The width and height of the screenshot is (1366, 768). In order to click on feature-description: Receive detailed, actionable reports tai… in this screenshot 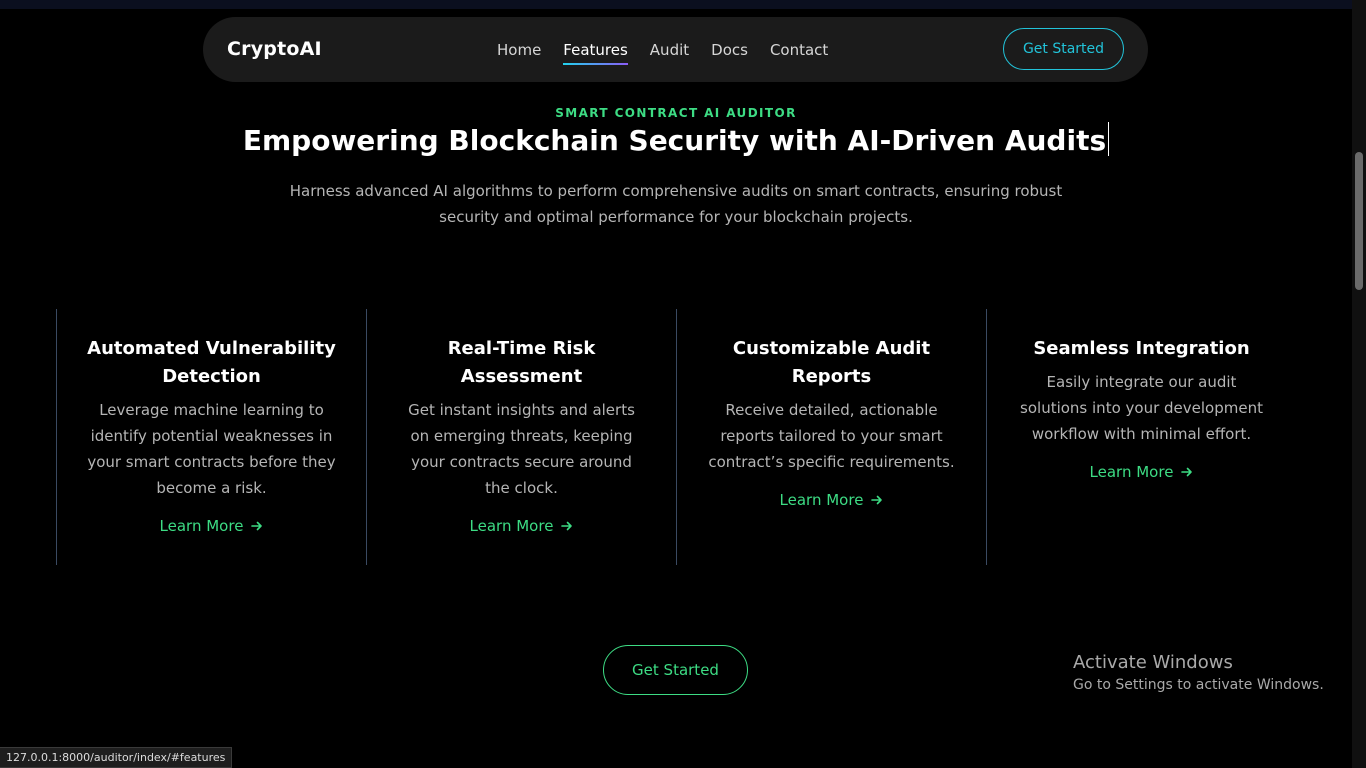, I will do `click(831, 436)`.